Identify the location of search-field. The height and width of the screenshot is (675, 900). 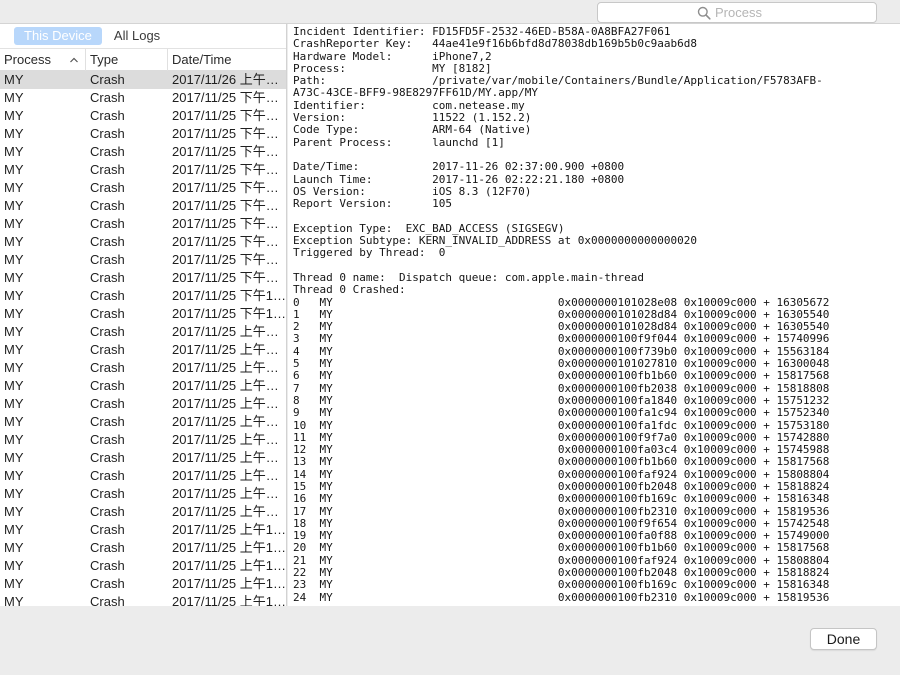
(737, 12).